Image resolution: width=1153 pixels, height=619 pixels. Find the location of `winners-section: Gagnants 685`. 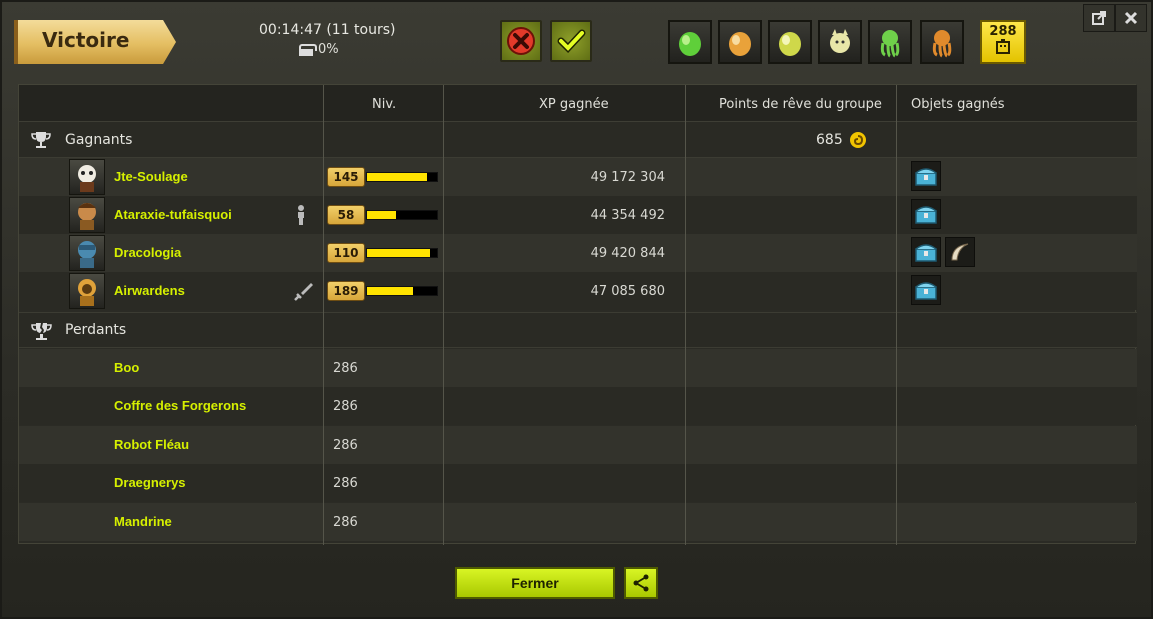

winners-section: Gagnants 685 is located at coordinates (578, 140).